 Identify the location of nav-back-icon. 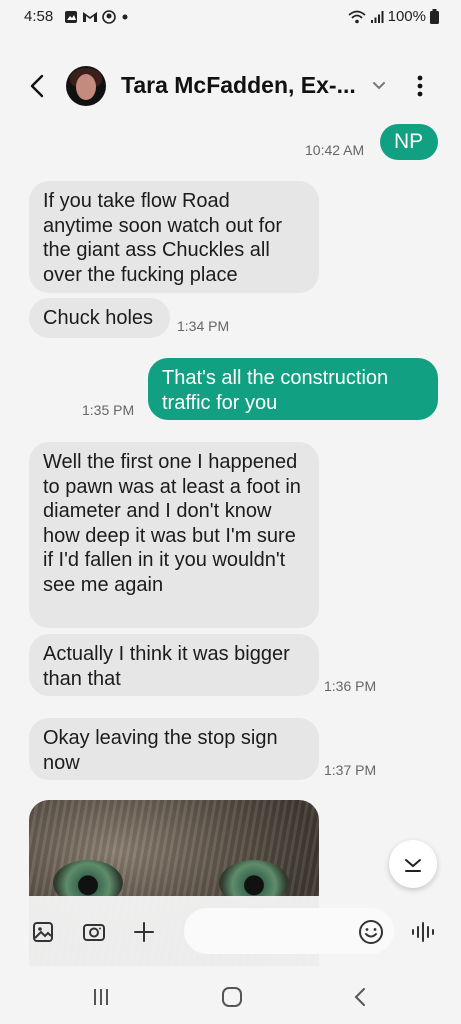
(361, 997).